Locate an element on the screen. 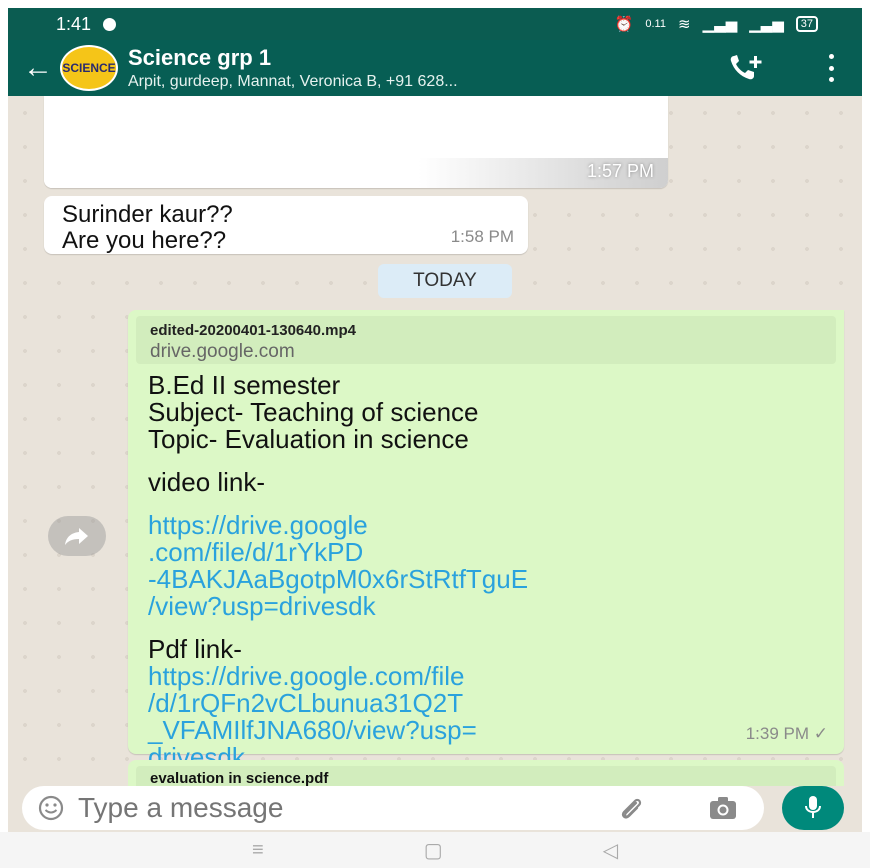  mic-icon is located at coordinates (813, 807).